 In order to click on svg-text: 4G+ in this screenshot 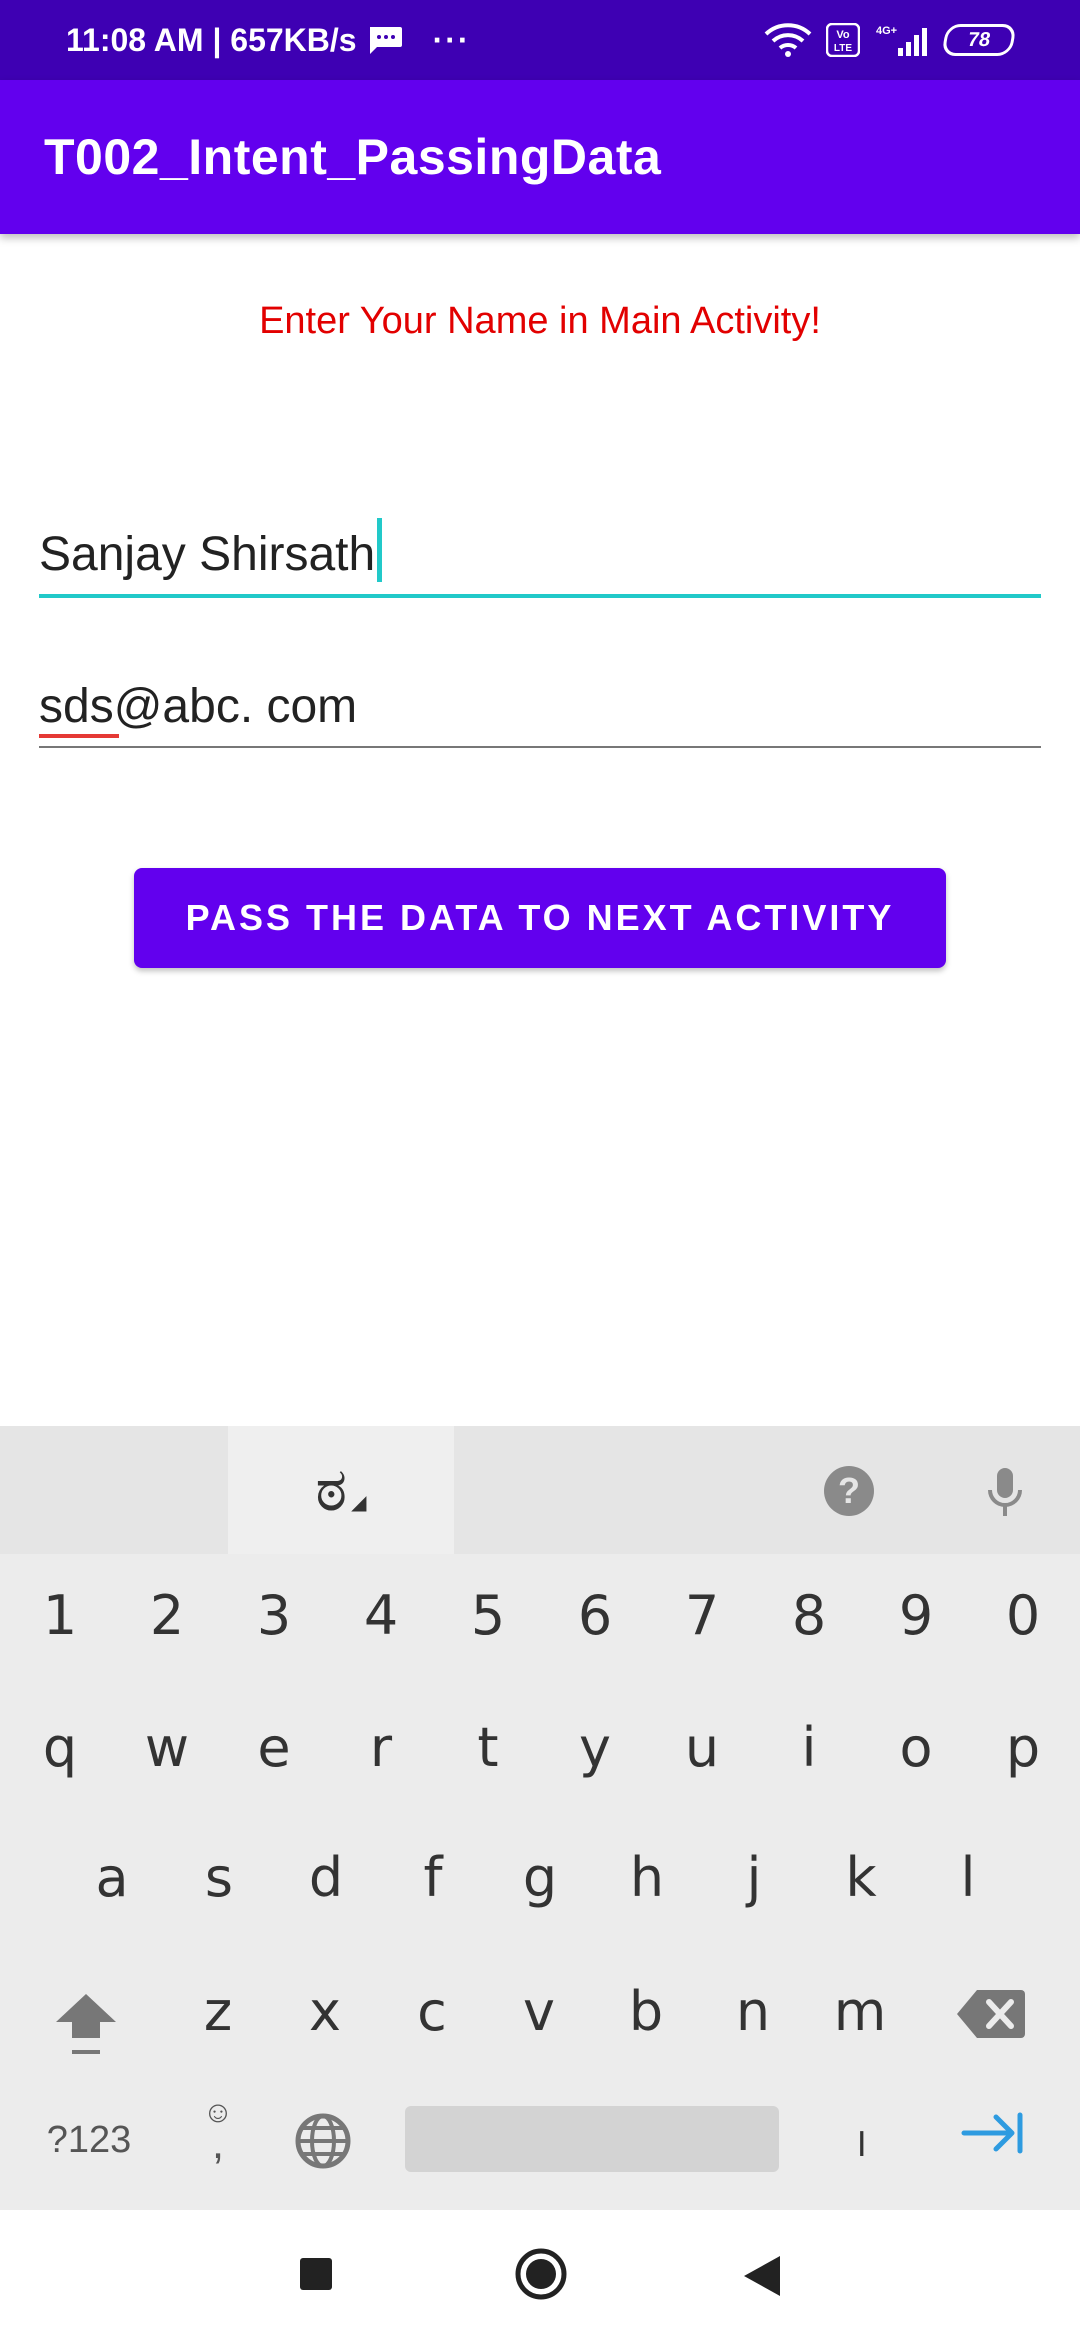, I will do `click(886, 31)`.